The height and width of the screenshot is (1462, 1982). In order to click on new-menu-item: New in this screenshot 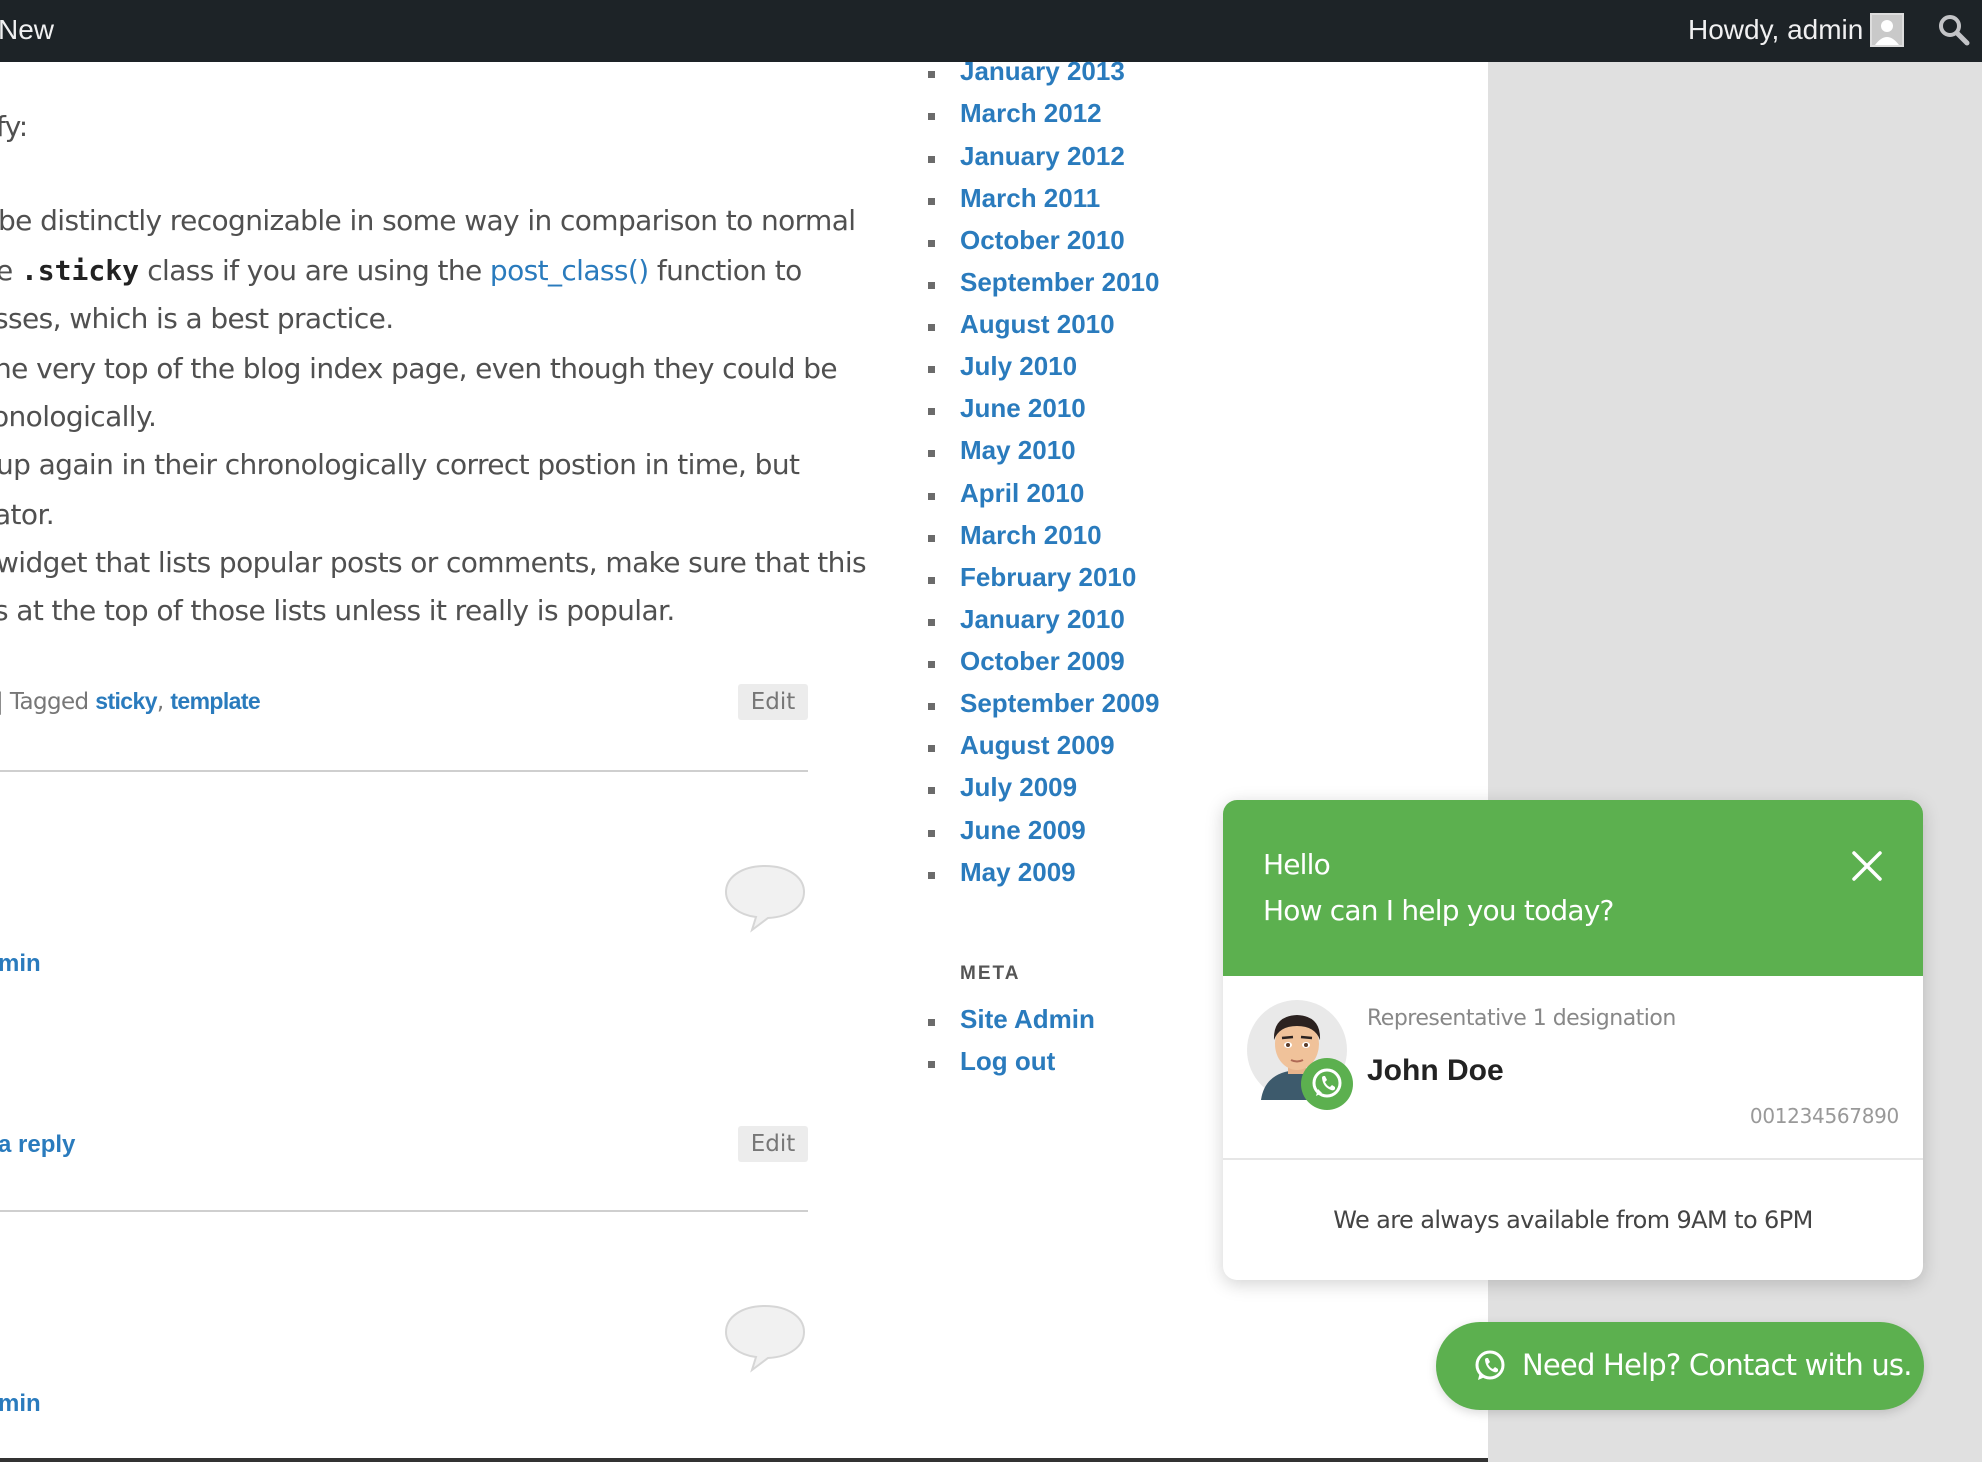, I will do `click(27, 30)`.